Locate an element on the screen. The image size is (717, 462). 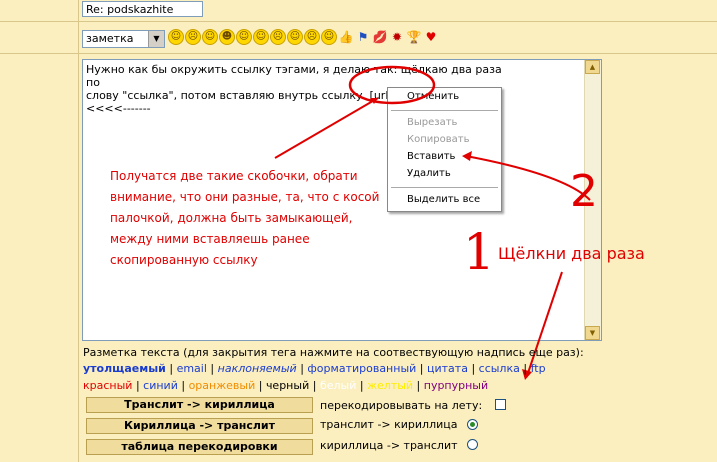
menu-item-undo: Отменить is located at coordinates (433, 96).